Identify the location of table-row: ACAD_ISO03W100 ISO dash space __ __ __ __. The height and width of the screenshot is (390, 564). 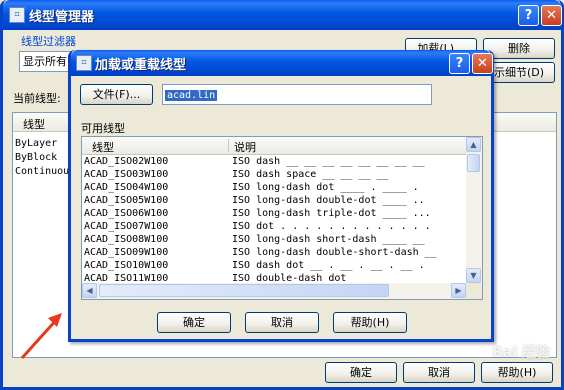
(274, 174).